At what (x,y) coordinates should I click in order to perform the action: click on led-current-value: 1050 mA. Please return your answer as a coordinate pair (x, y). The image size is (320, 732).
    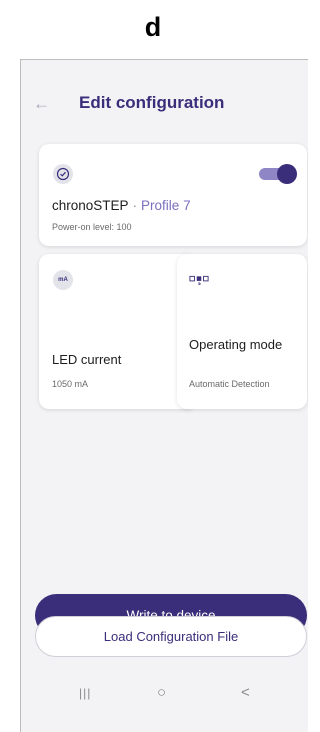
    Looking at the image, I should click on (70, 384).